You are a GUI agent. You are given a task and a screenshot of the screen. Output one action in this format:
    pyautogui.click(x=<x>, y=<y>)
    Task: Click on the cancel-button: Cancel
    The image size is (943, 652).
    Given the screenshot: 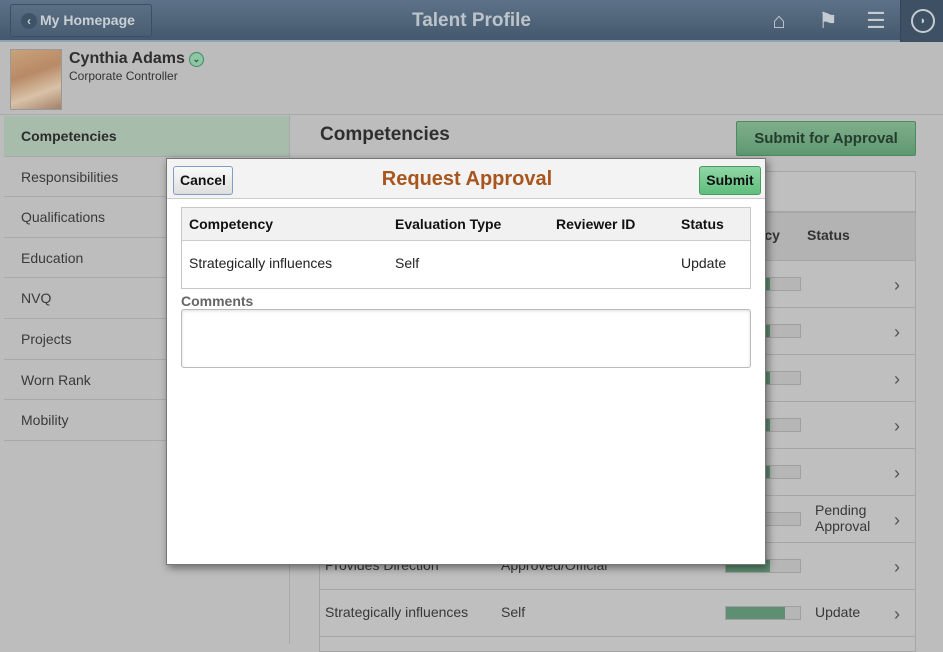 What is the action you would take?
    pyautogui.click(x=203, y=180)
    